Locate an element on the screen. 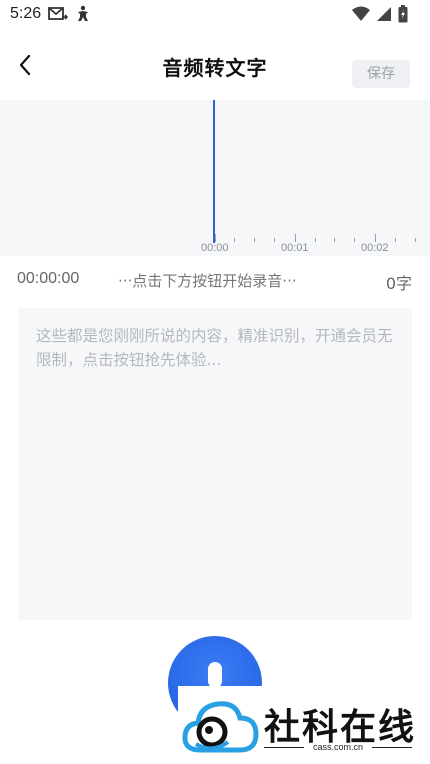 The height and width of the screenshot is (764, 430). word-count: 0字 is located at coordinates (398, 283).